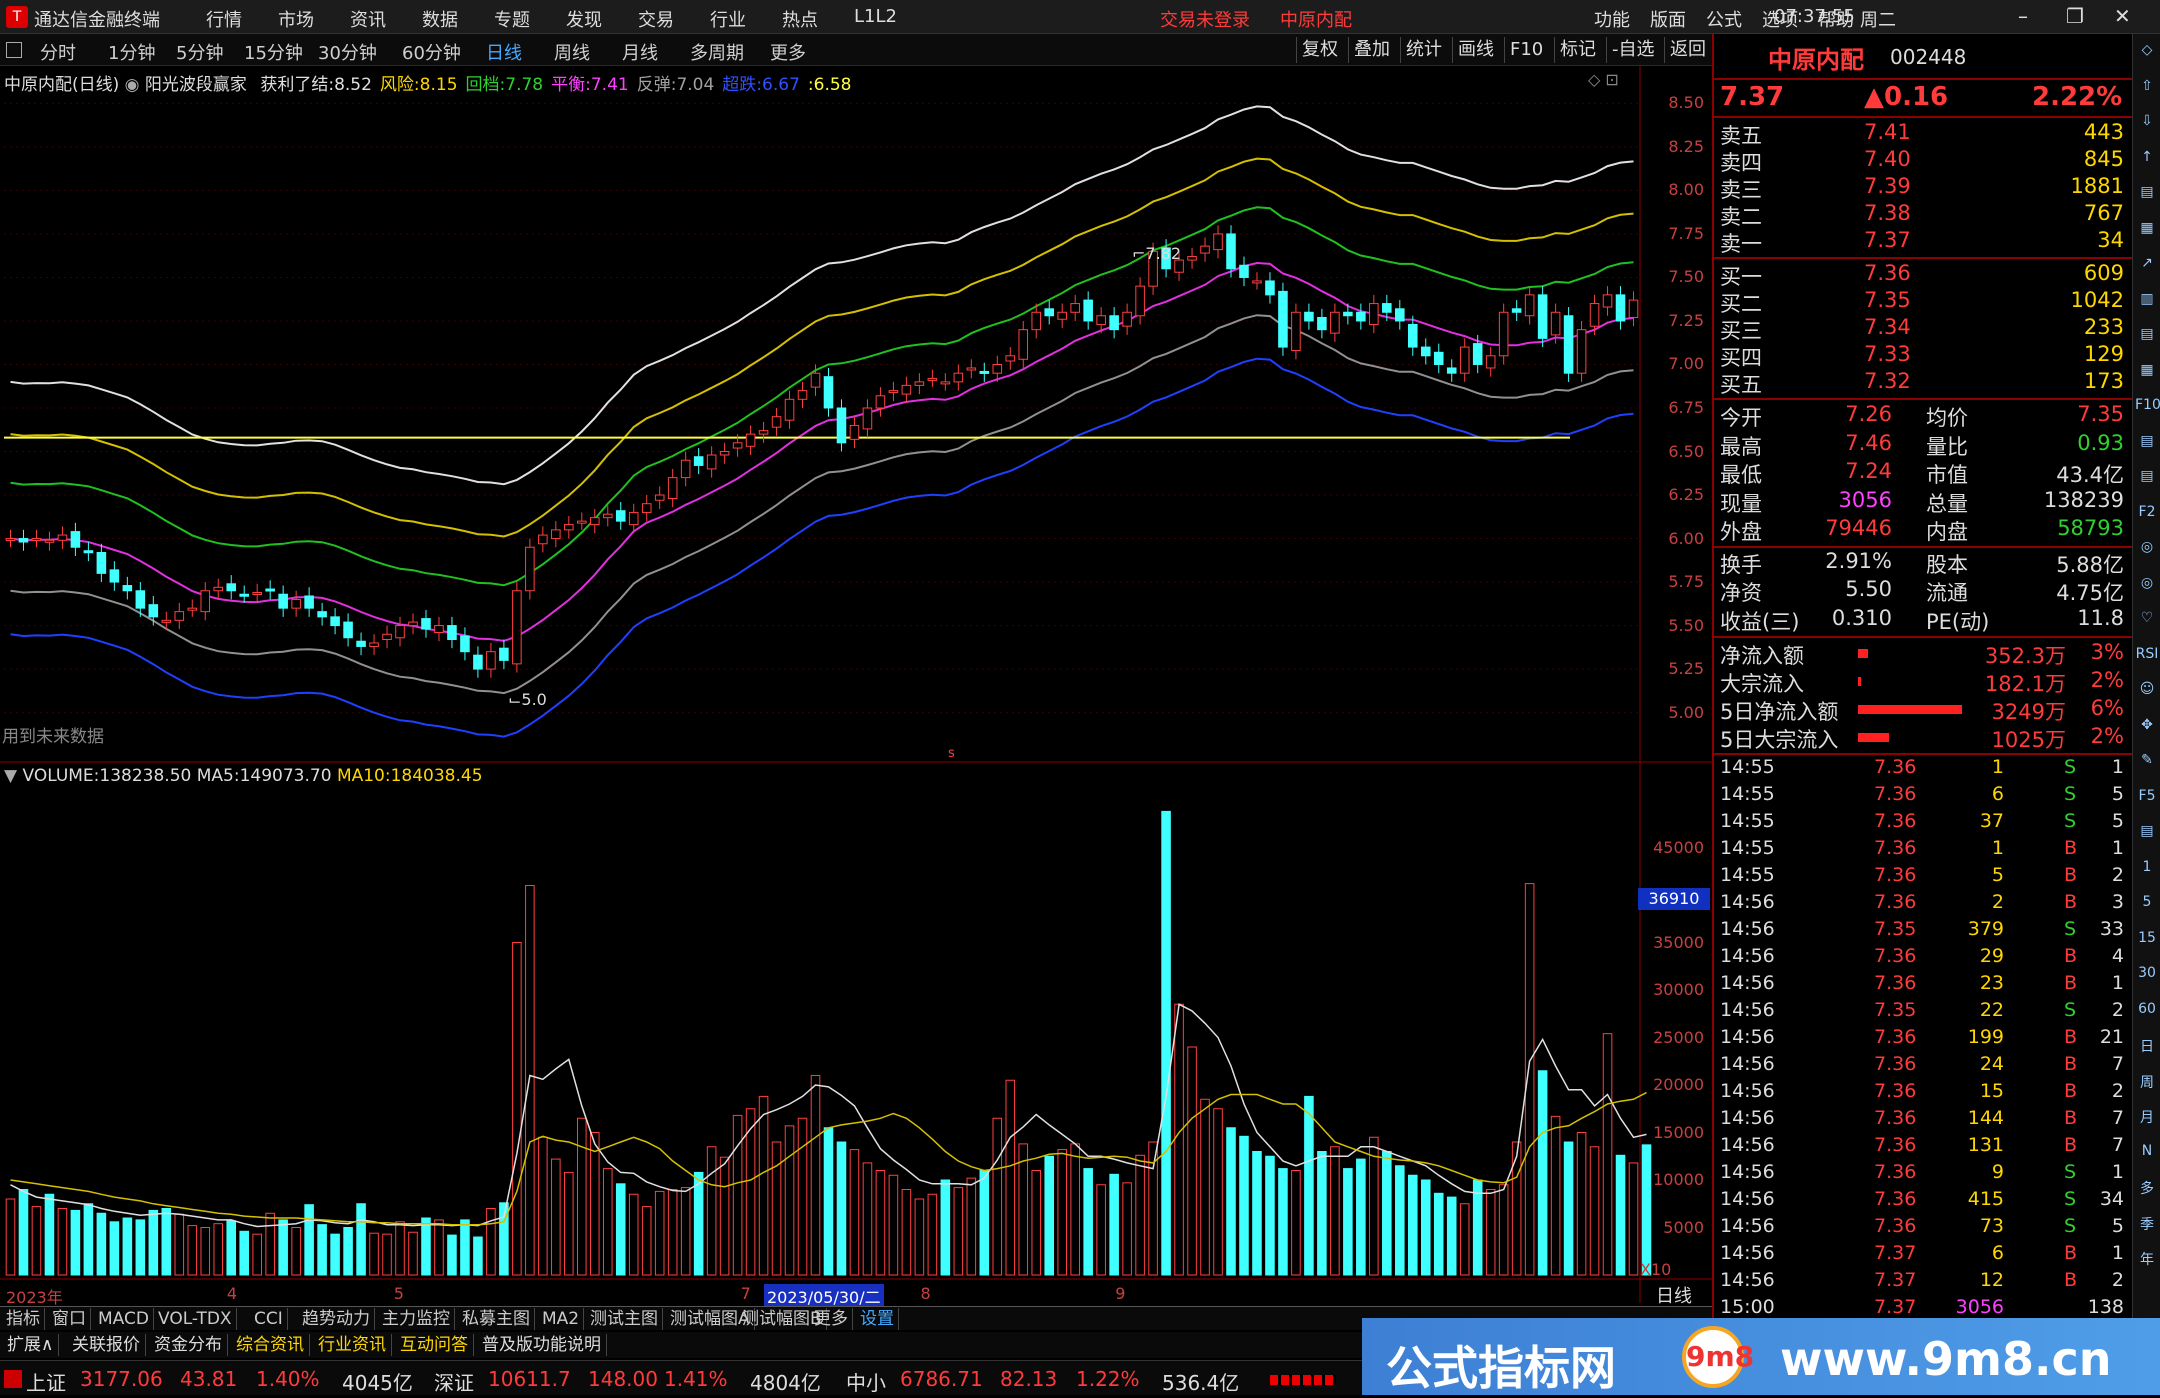 The image size is (2160, 1398). Describe the element at coordinates (224, 19) in the screenshot. I see `menu-0: 行情` at that location.